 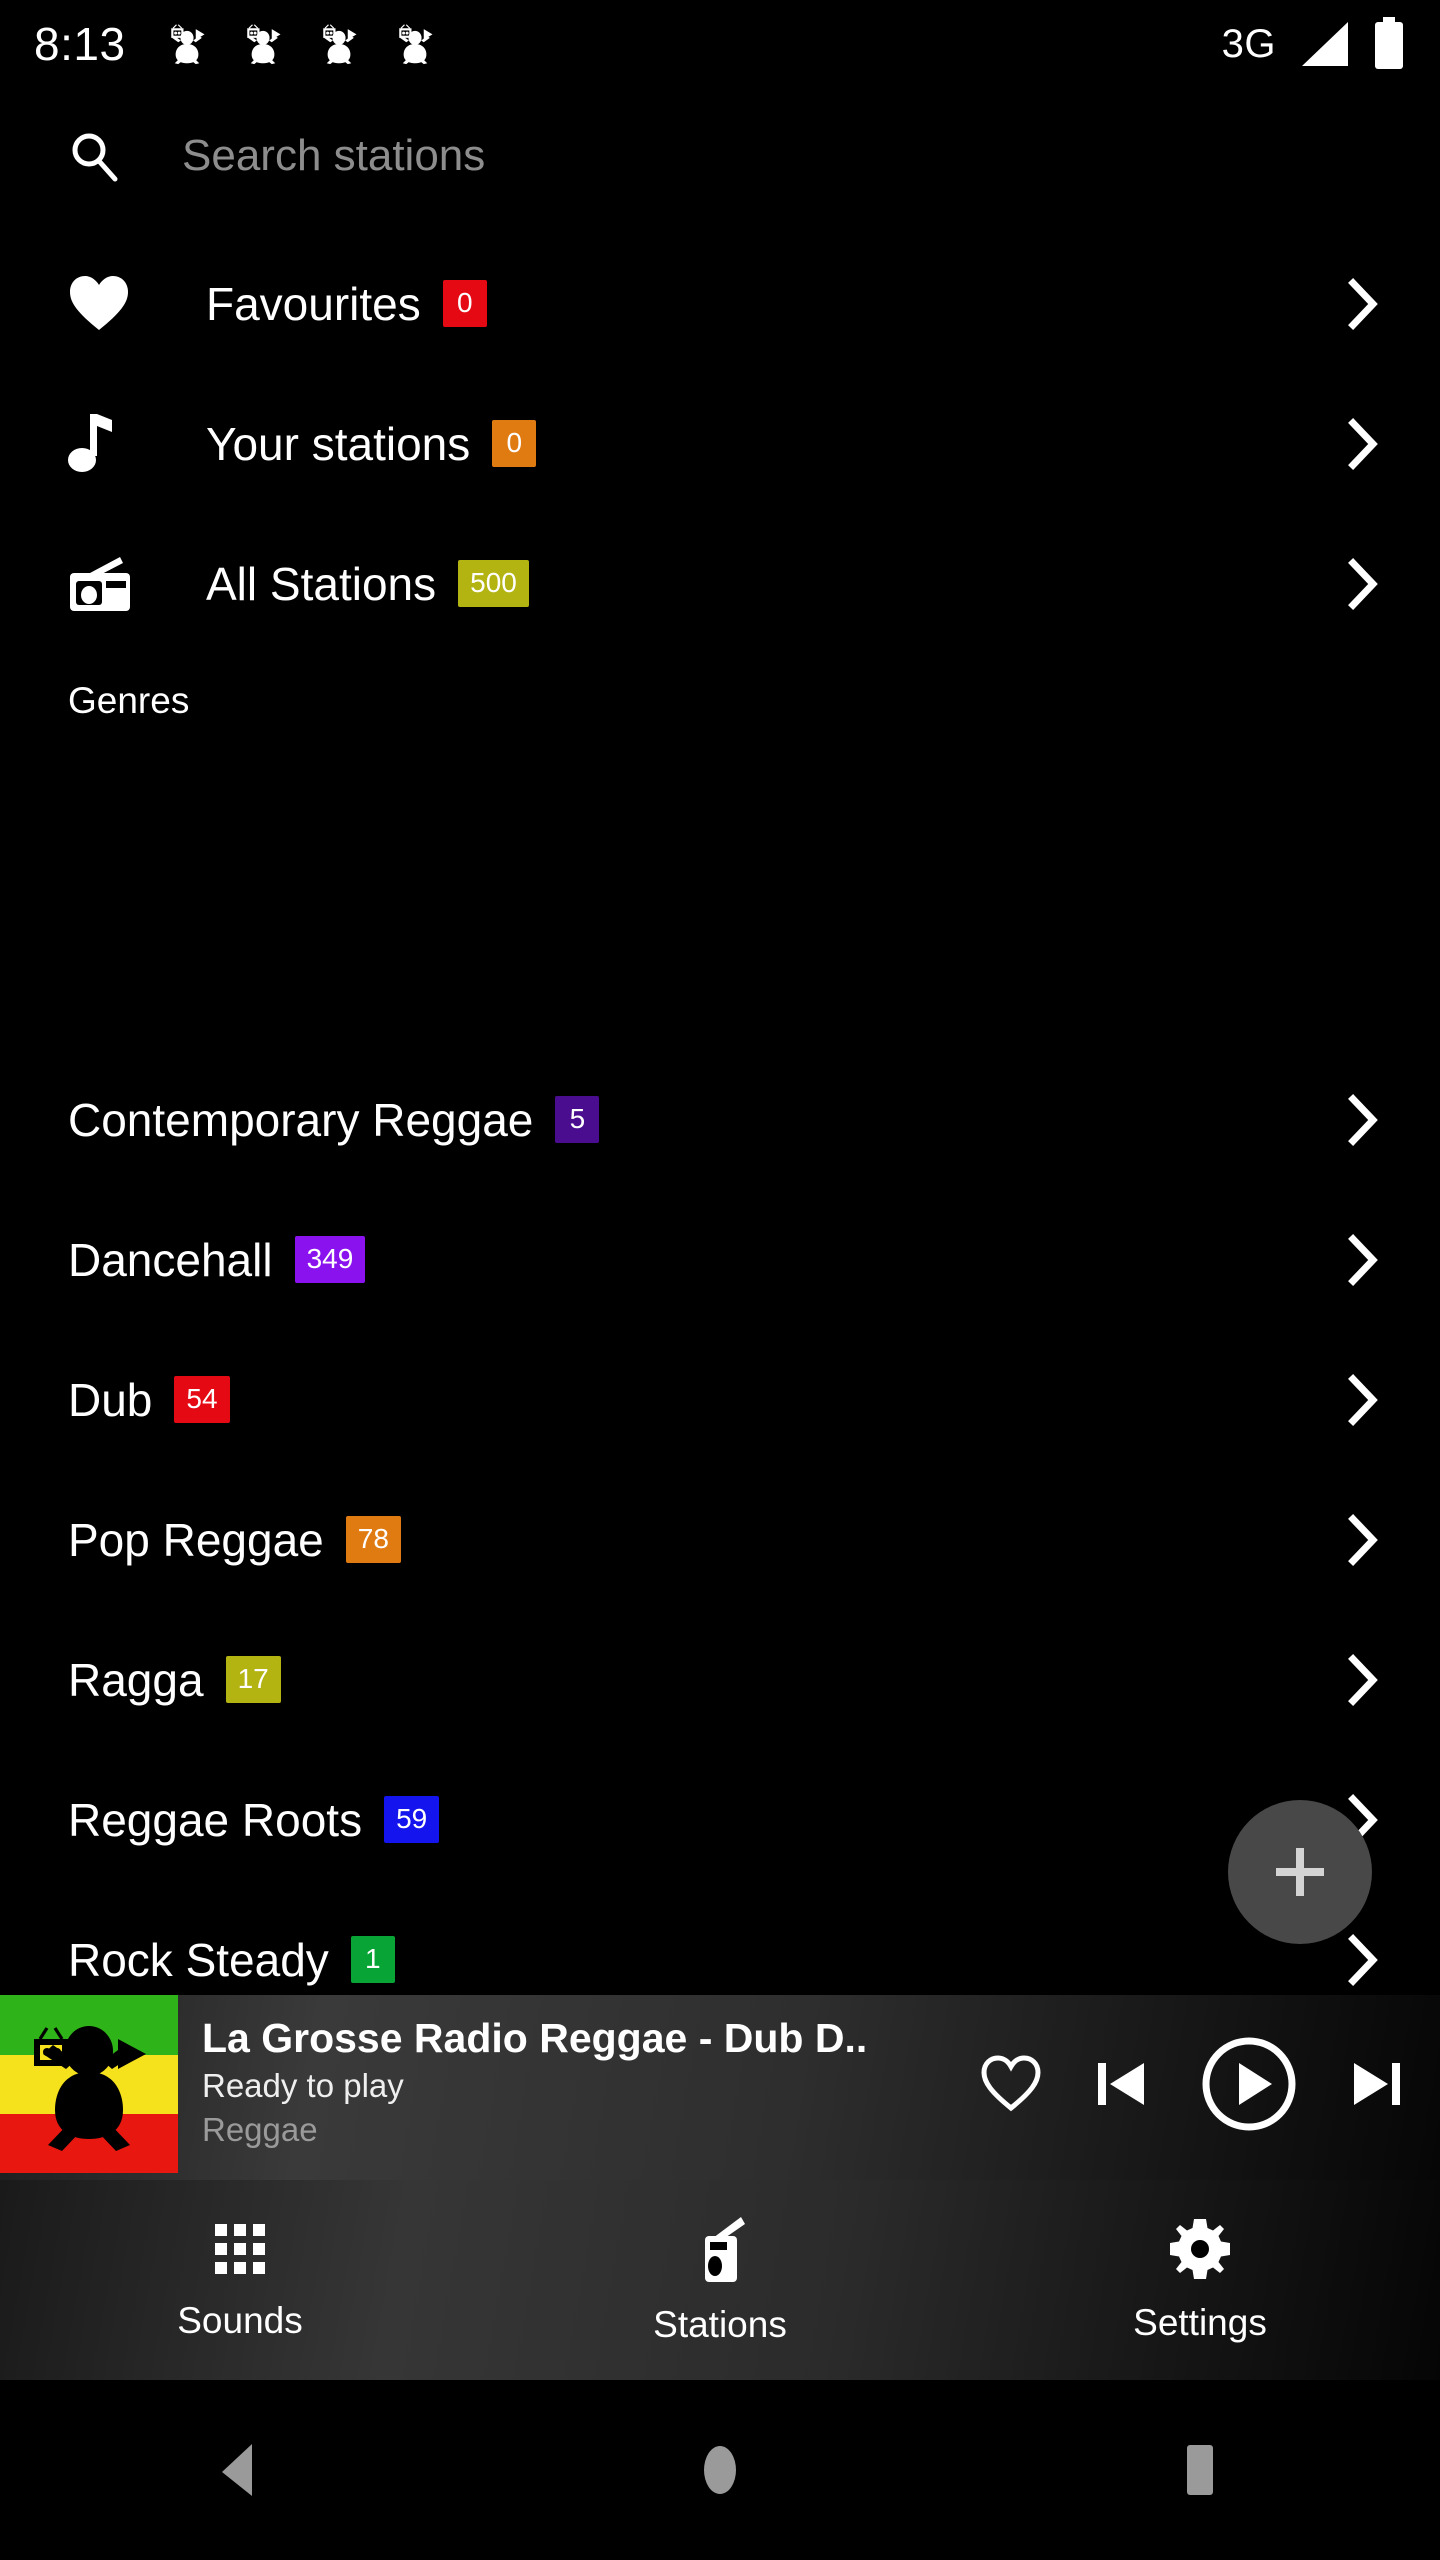 I want to click on genre-label-wrap: Dub 54, so click(x=149, y=1400).